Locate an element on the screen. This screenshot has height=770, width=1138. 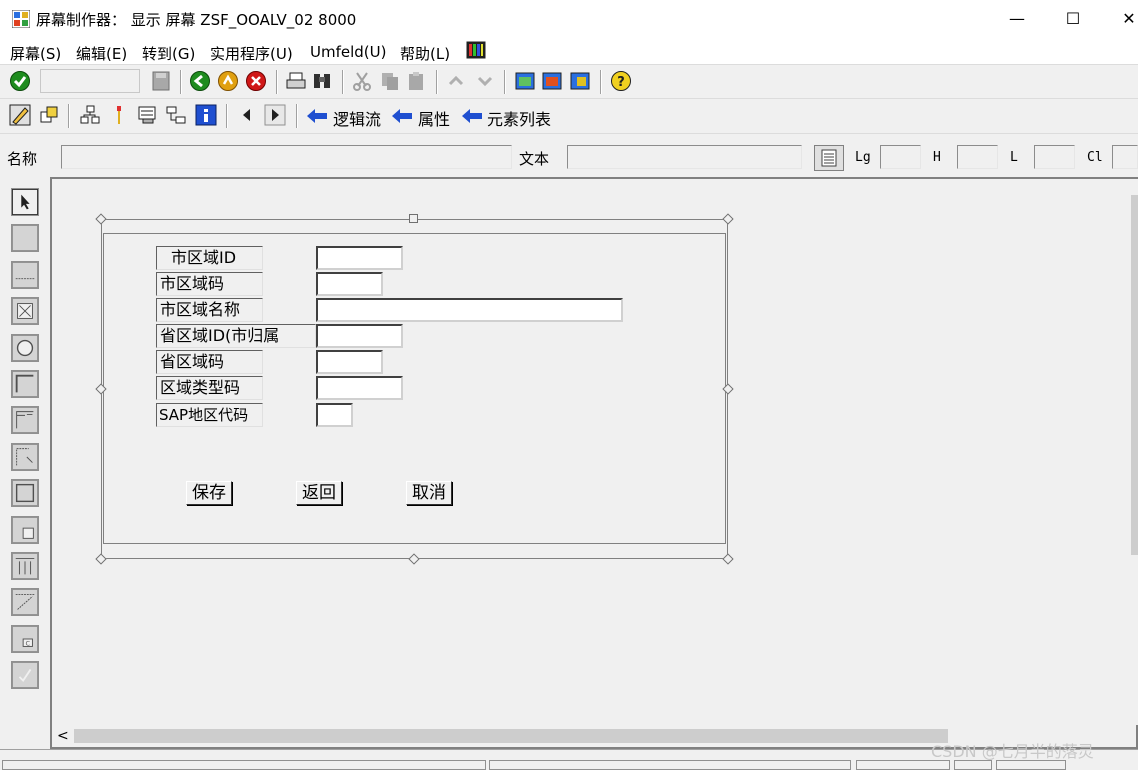
box-tool-icon is located at coordinates (25, 493).